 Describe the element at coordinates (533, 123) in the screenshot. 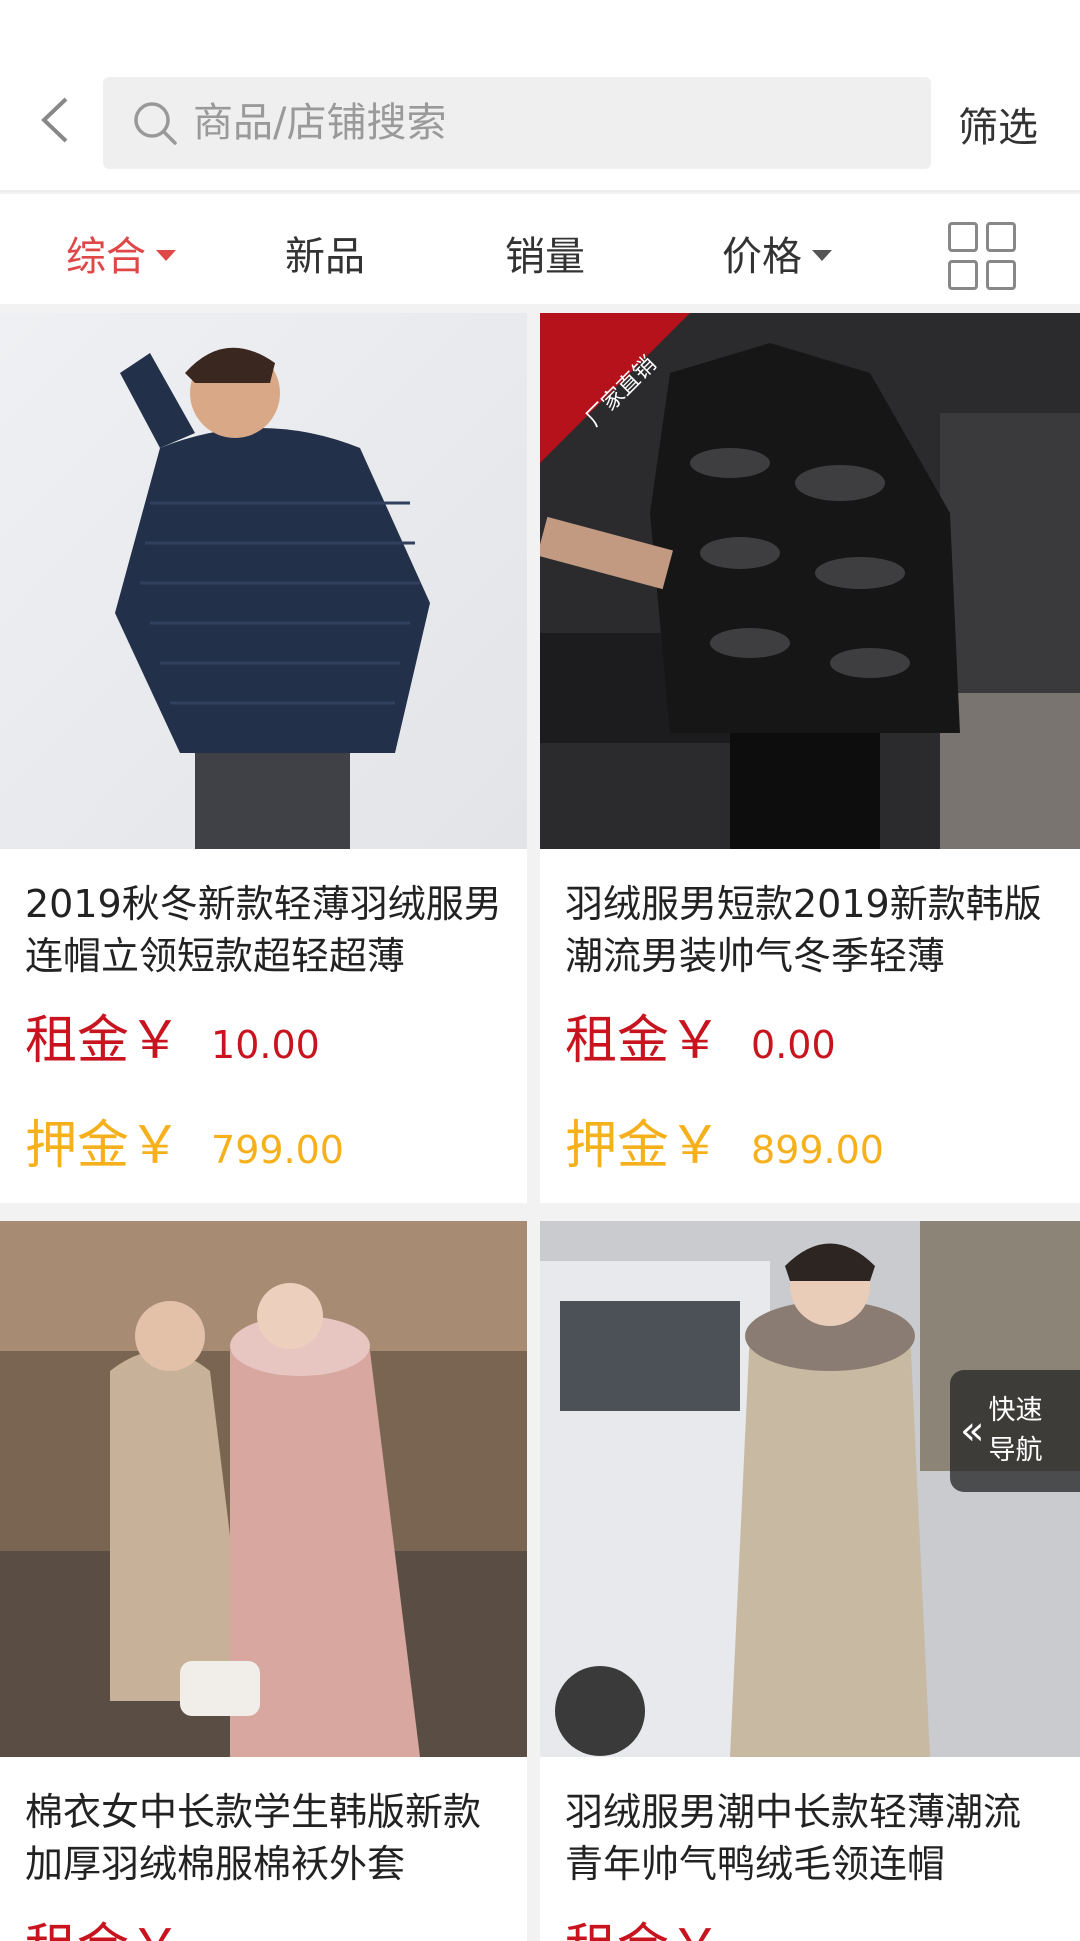

I see `search-input` at that location.